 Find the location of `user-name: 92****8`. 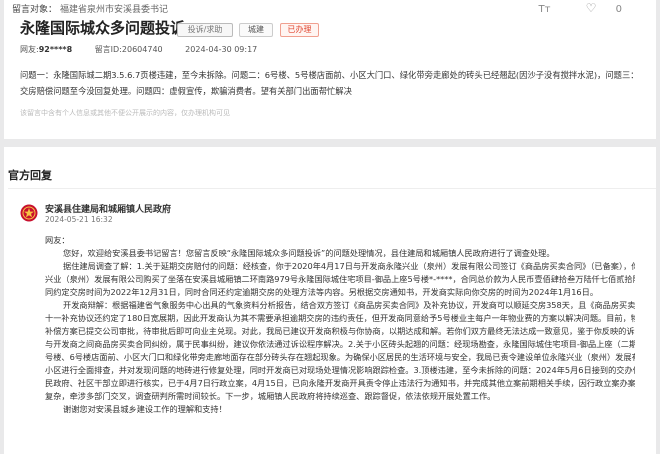

user-name: 92****8 is located at coordinates (55, 49).